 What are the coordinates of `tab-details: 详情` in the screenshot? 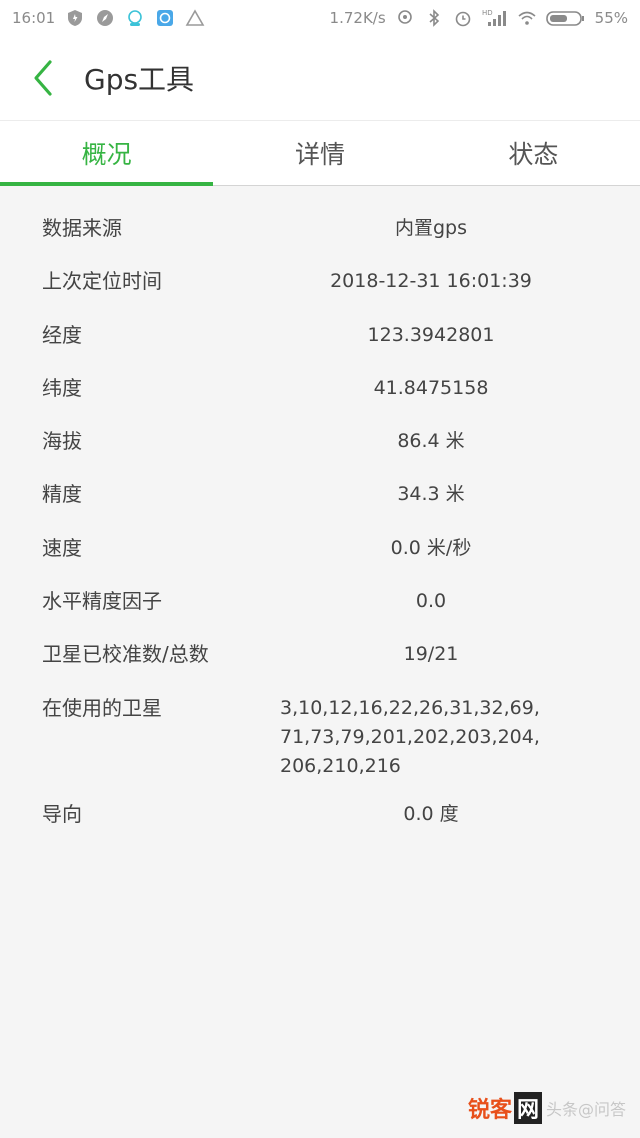 It's located at (319, 153).